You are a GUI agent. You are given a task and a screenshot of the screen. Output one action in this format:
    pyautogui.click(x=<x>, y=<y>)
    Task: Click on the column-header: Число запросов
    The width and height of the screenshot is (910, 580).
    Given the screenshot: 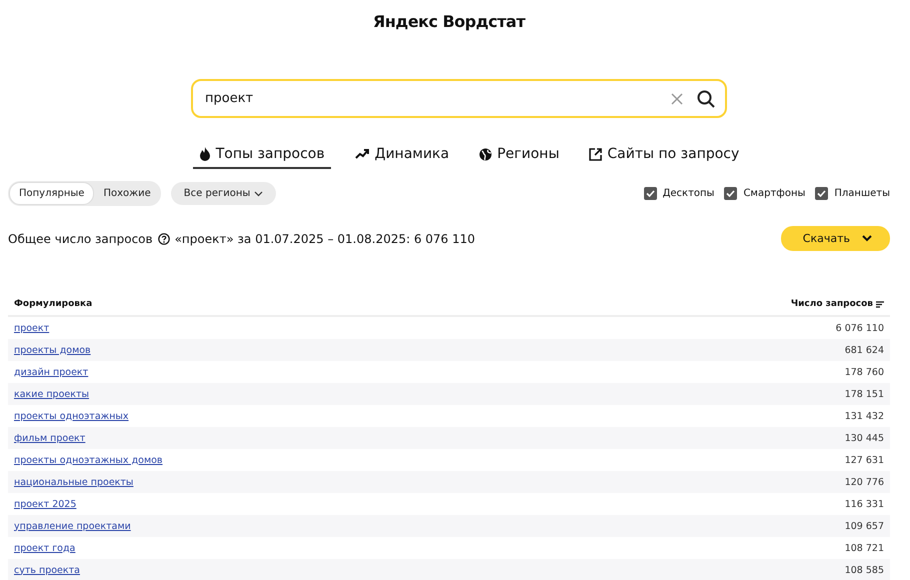 What is the action you would take?
    pyautogui.click(x=831, y=304)
    